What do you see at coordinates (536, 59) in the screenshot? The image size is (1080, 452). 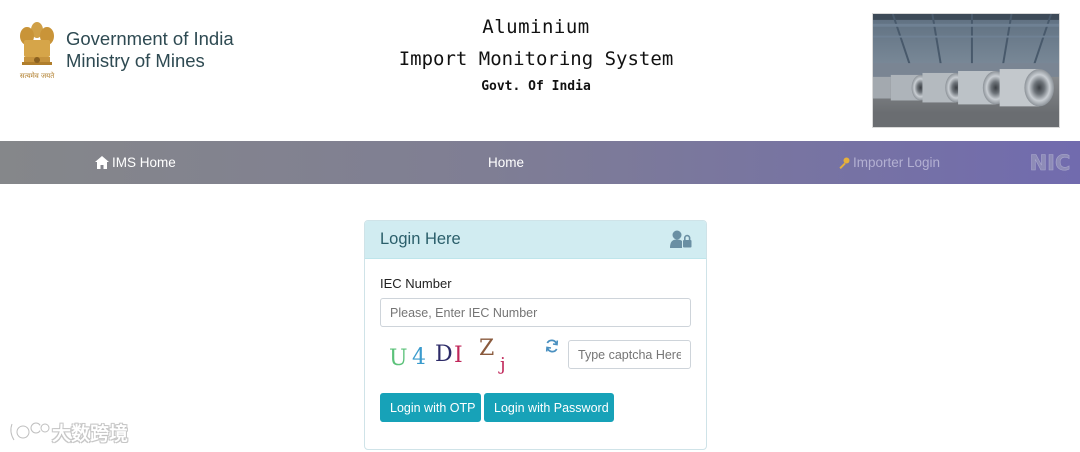 I see `title-line-2: Import Monitoring System` at bounding box center [536, 59].